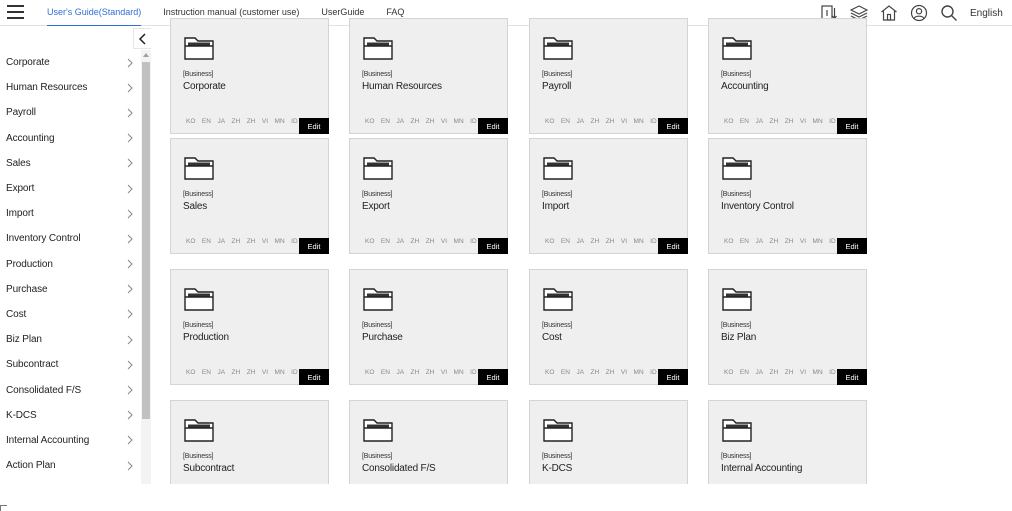 The height and width of the screenshot is (511, 1012). Describe the element at coordinates (428, 196) in the screenshot. I see `guide-card-export: [Business] Export KO EN JA ZH ZH VI MN ID Edit` at that location.